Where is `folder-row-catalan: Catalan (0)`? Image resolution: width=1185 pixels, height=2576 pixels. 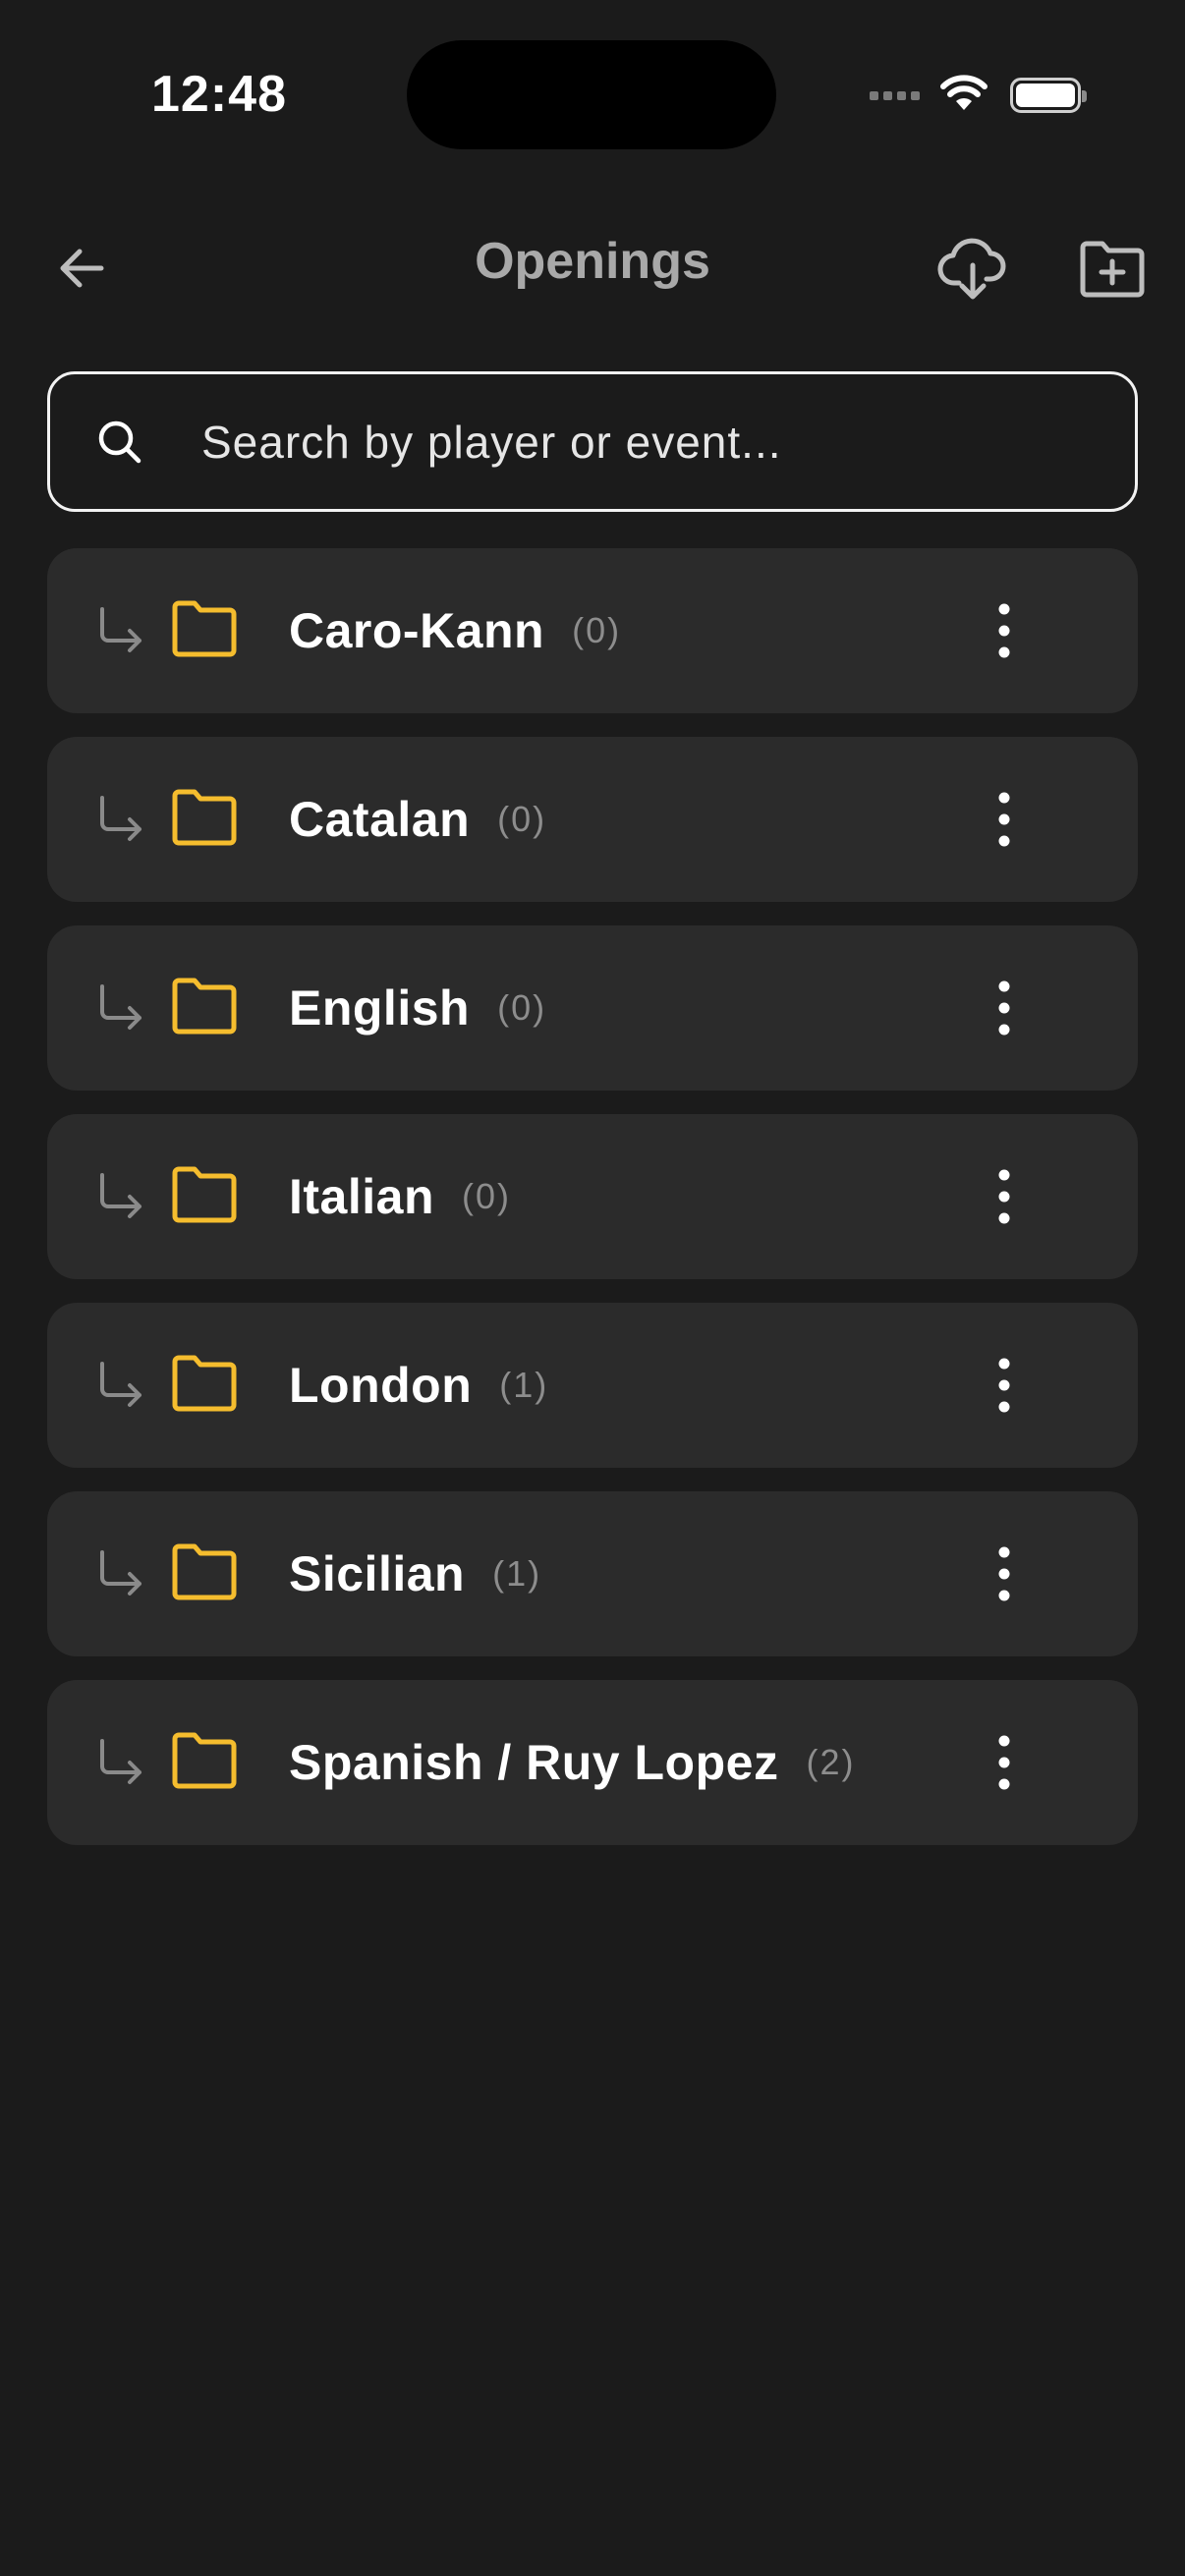 folder-row-catalan: Catalan (0) is located at coordinates (592, 819).